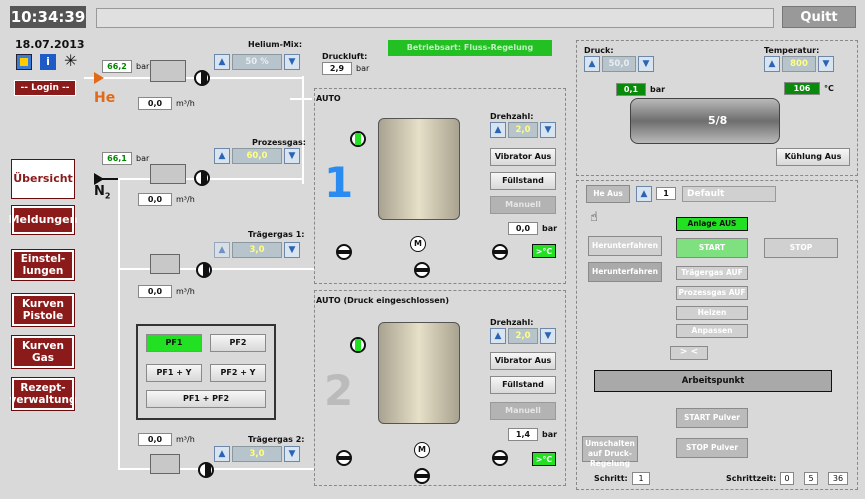 This screenshot has width=865, height=499. I want to click on carrier1-up: ▲, so click(222, 250).